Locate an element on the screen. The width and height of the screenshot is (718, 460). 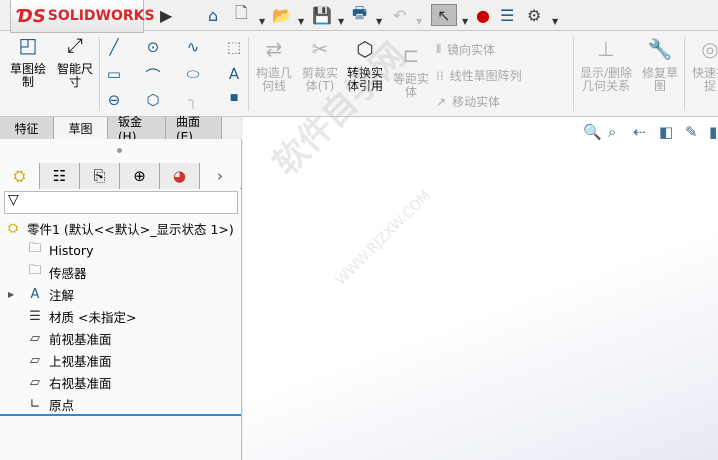
dimxpert-tab-icon: ⊕ is located at coordinates (140, 176).